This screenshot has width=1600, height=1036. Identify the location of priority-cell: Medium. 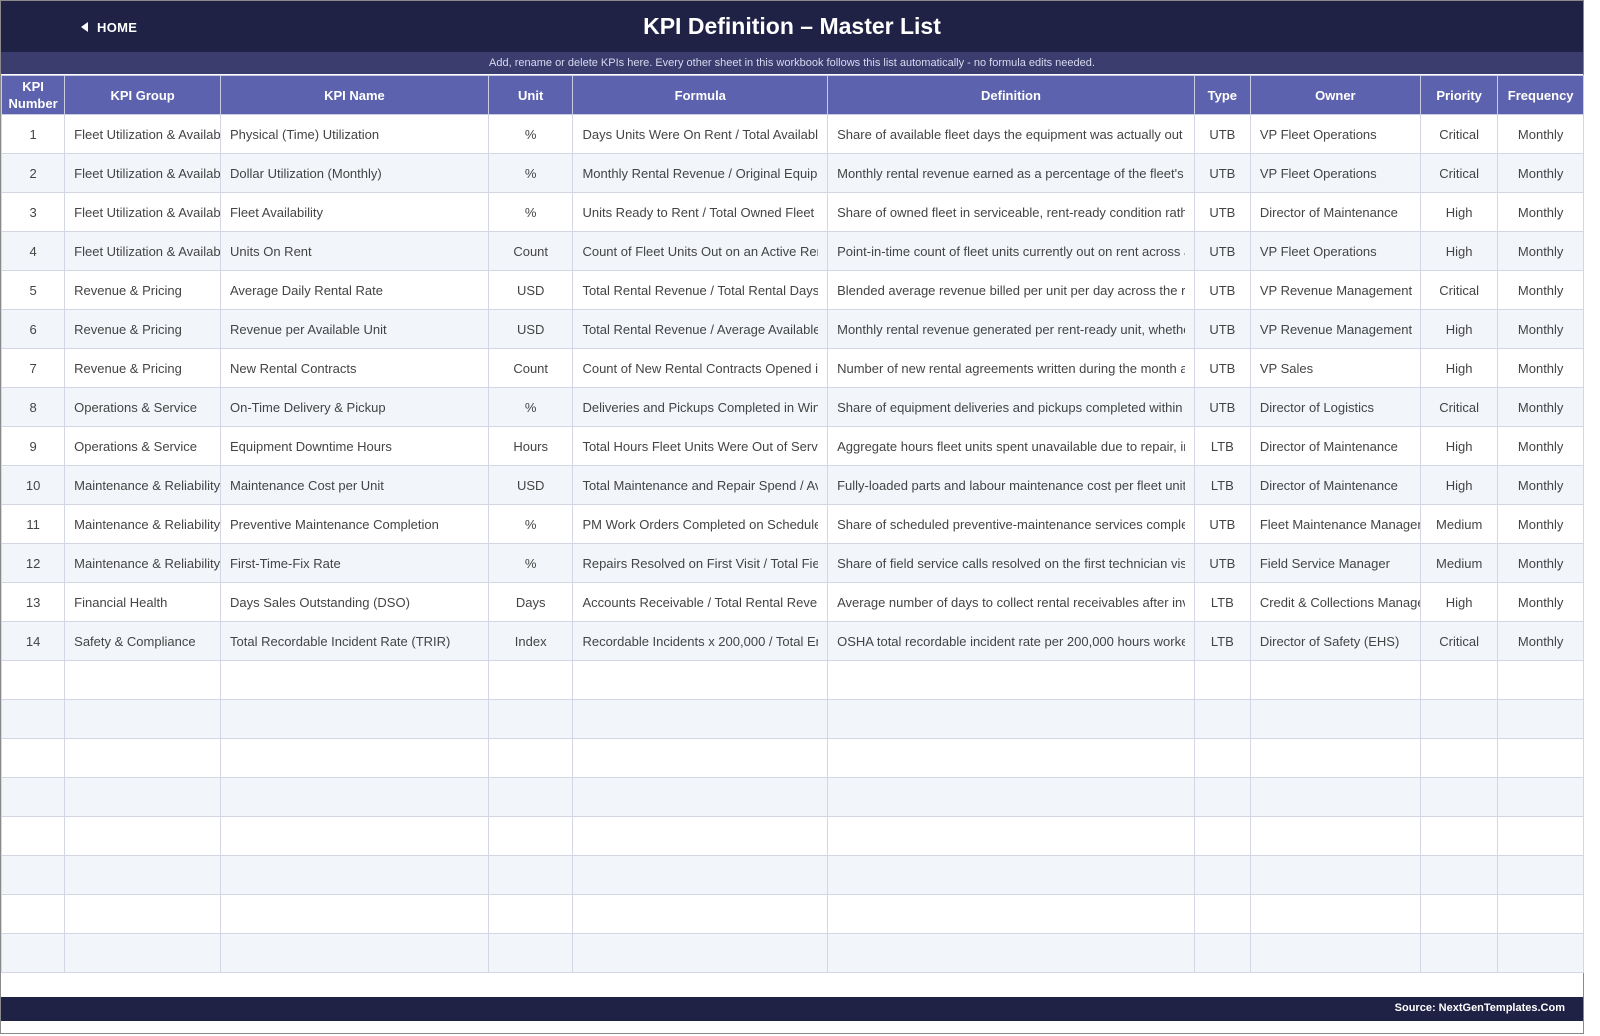
(1459, 563).